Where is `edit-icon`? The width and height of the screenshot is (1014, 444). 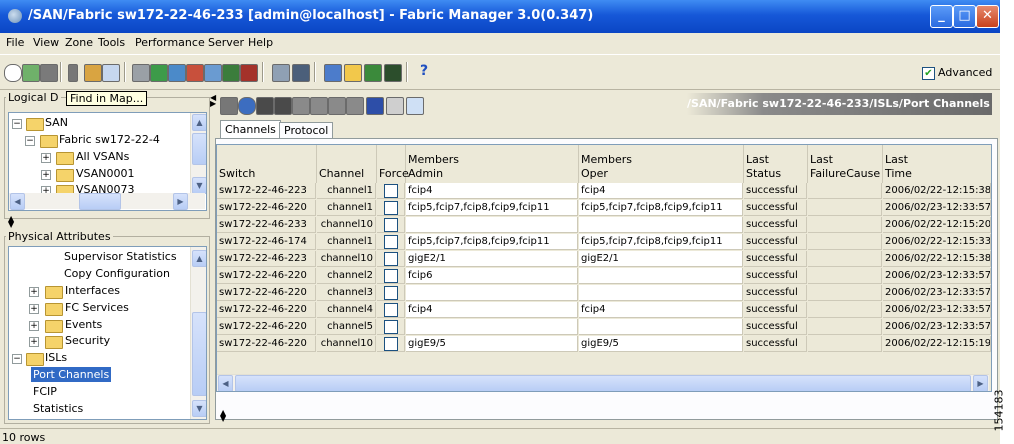 edit-icon is located at coordinates (213, 73).